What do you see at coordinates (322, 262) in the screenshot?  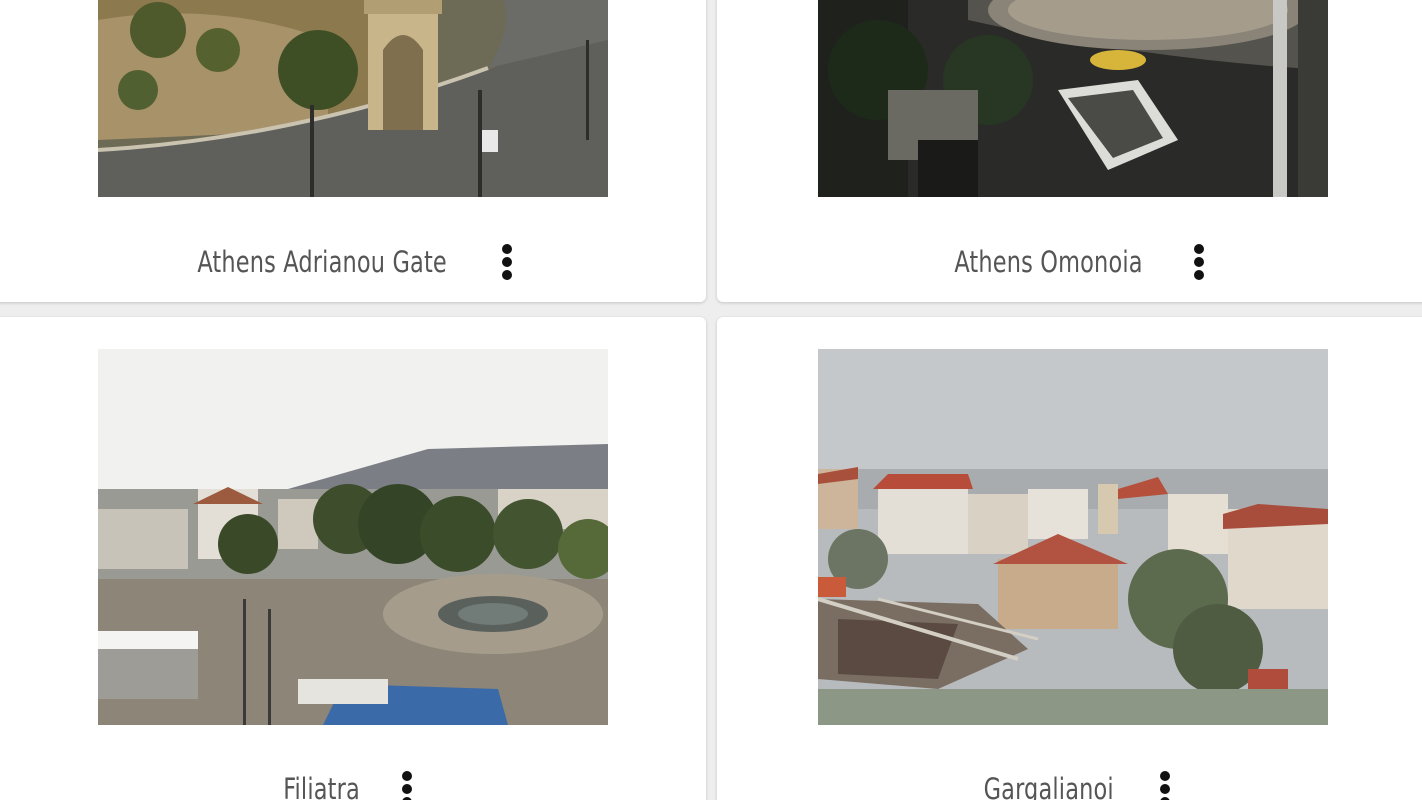 I see `webcam-title: Athens Adrianou Gate` at bounding box center [322, 262].